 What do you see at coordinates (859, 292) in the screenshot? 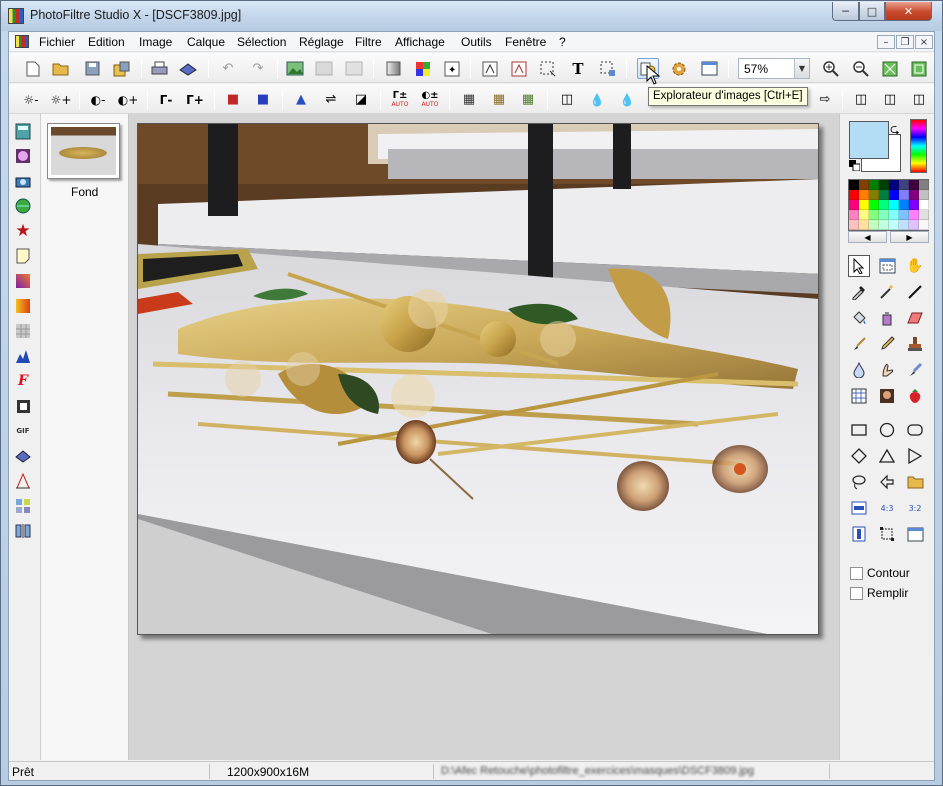
I see `eyedropper-icon` at bounding box center [859, 292].